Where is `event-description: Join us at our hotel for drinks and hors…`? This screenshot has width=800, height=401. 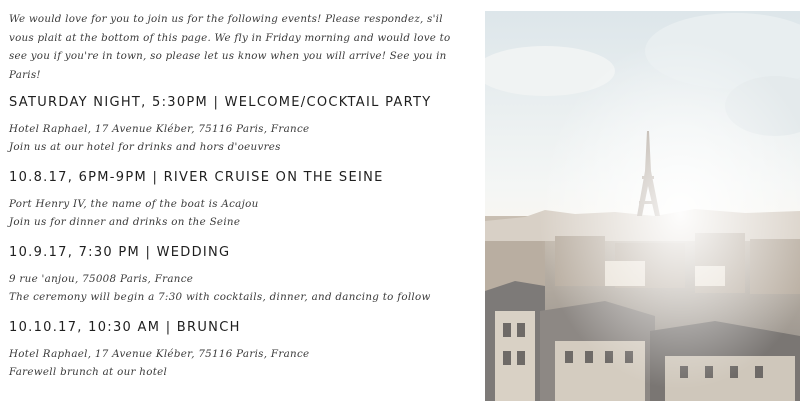
event-description: Join us at our hotel for drinks and hors… is located at coordinates (145, 147).